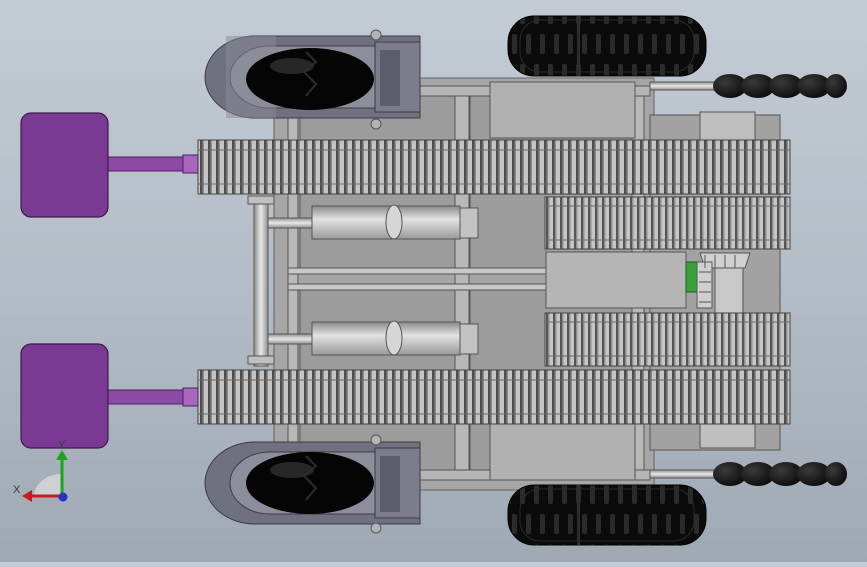 The width and height of the screenshot is (867, 567). What do you see at coordinates (48, 485) in the screenshot?
I see `triad-plane-icon` at bounding box center [48, 485].